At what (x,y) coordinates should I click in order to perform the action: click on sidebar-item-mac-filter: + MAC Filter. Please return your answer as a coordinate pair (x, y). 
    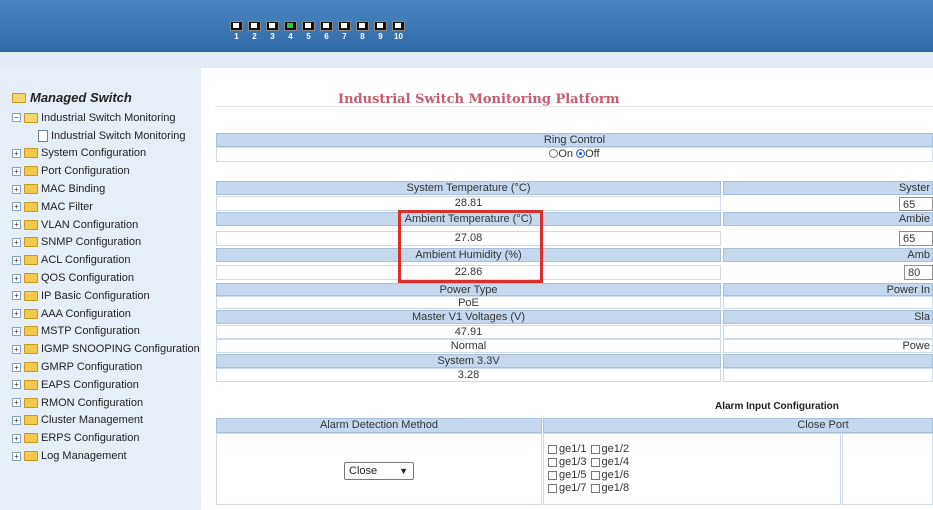
    Looking at the image, I should click on (106, 207).